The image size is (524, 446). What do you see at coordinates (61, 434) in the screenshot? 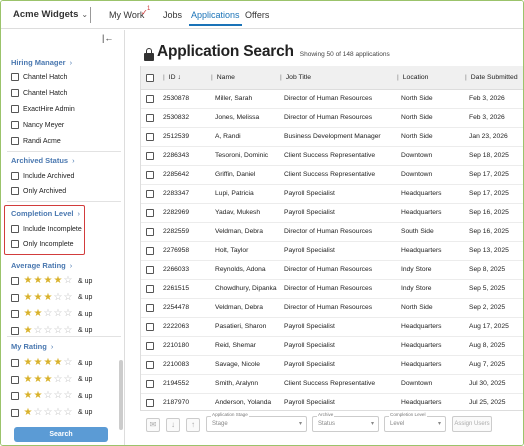
I see `search-button: Search` at bounding box center [61, 434].